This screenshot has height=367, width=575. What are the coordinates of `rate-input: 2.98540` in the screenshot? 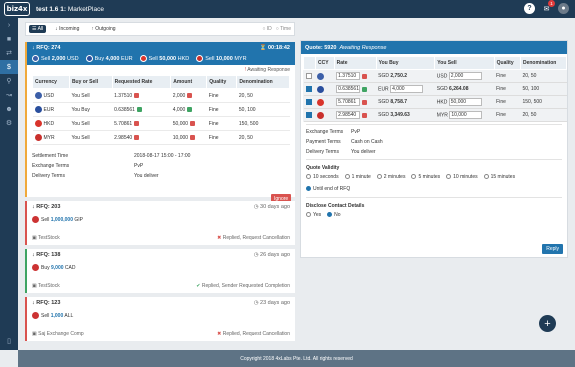 It's located at (348, 115).